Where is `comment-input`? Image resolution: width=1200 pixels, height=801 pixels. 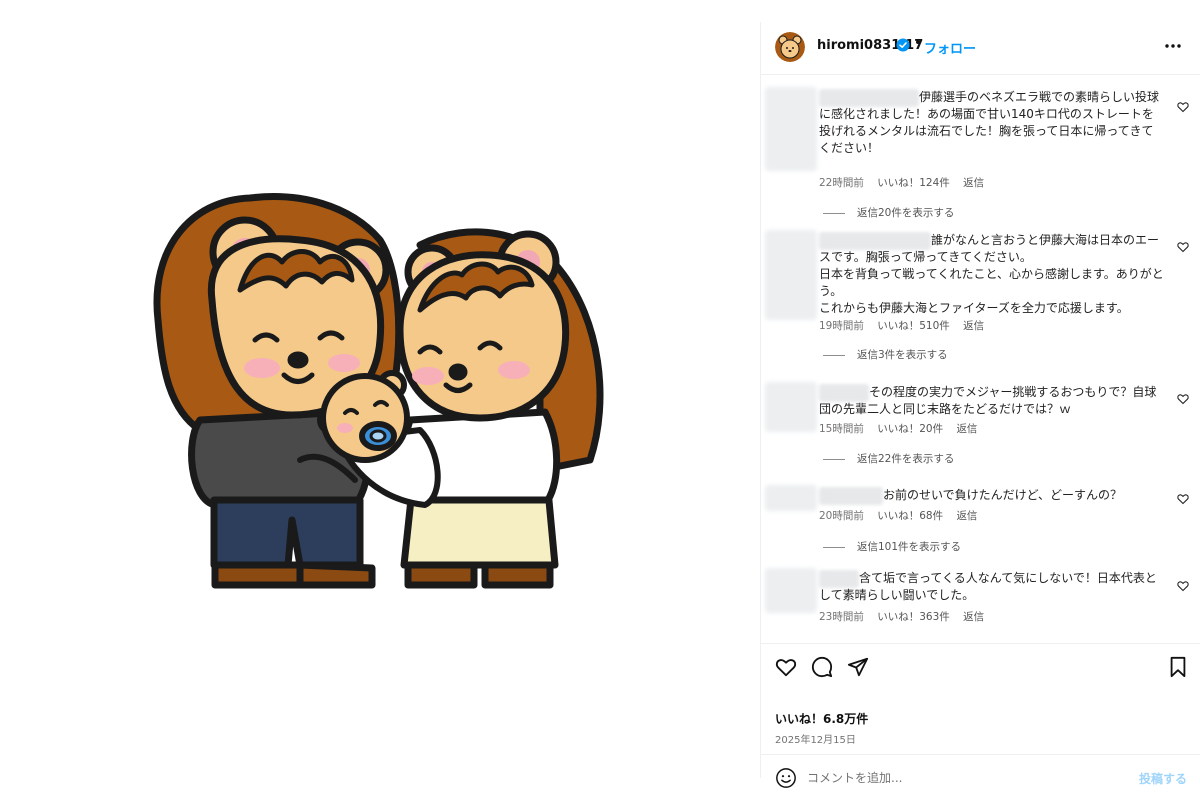
comment-input is located at coordinates (957, 778).